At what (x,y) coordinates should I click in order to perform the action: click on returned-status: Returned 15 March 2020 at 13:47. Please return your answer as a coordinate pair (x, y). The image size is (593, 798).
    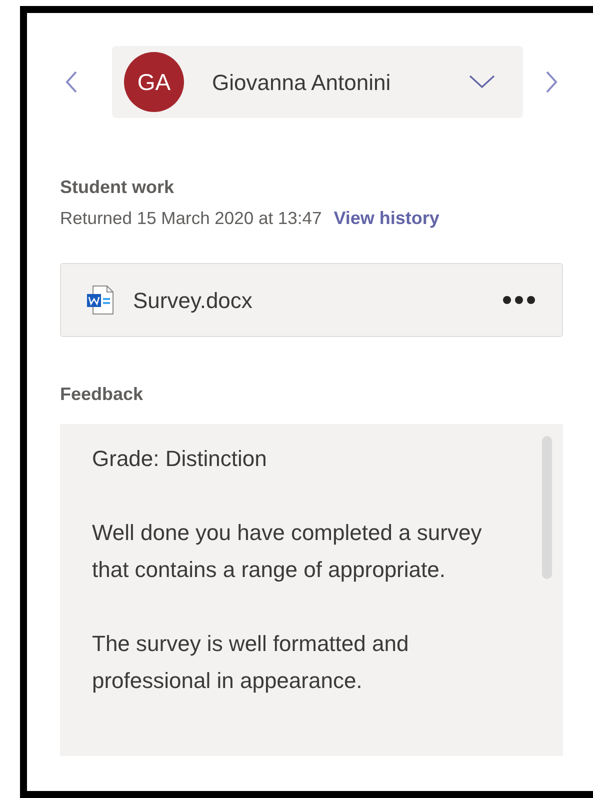
    Looking at the image, I should click on (191, 218).